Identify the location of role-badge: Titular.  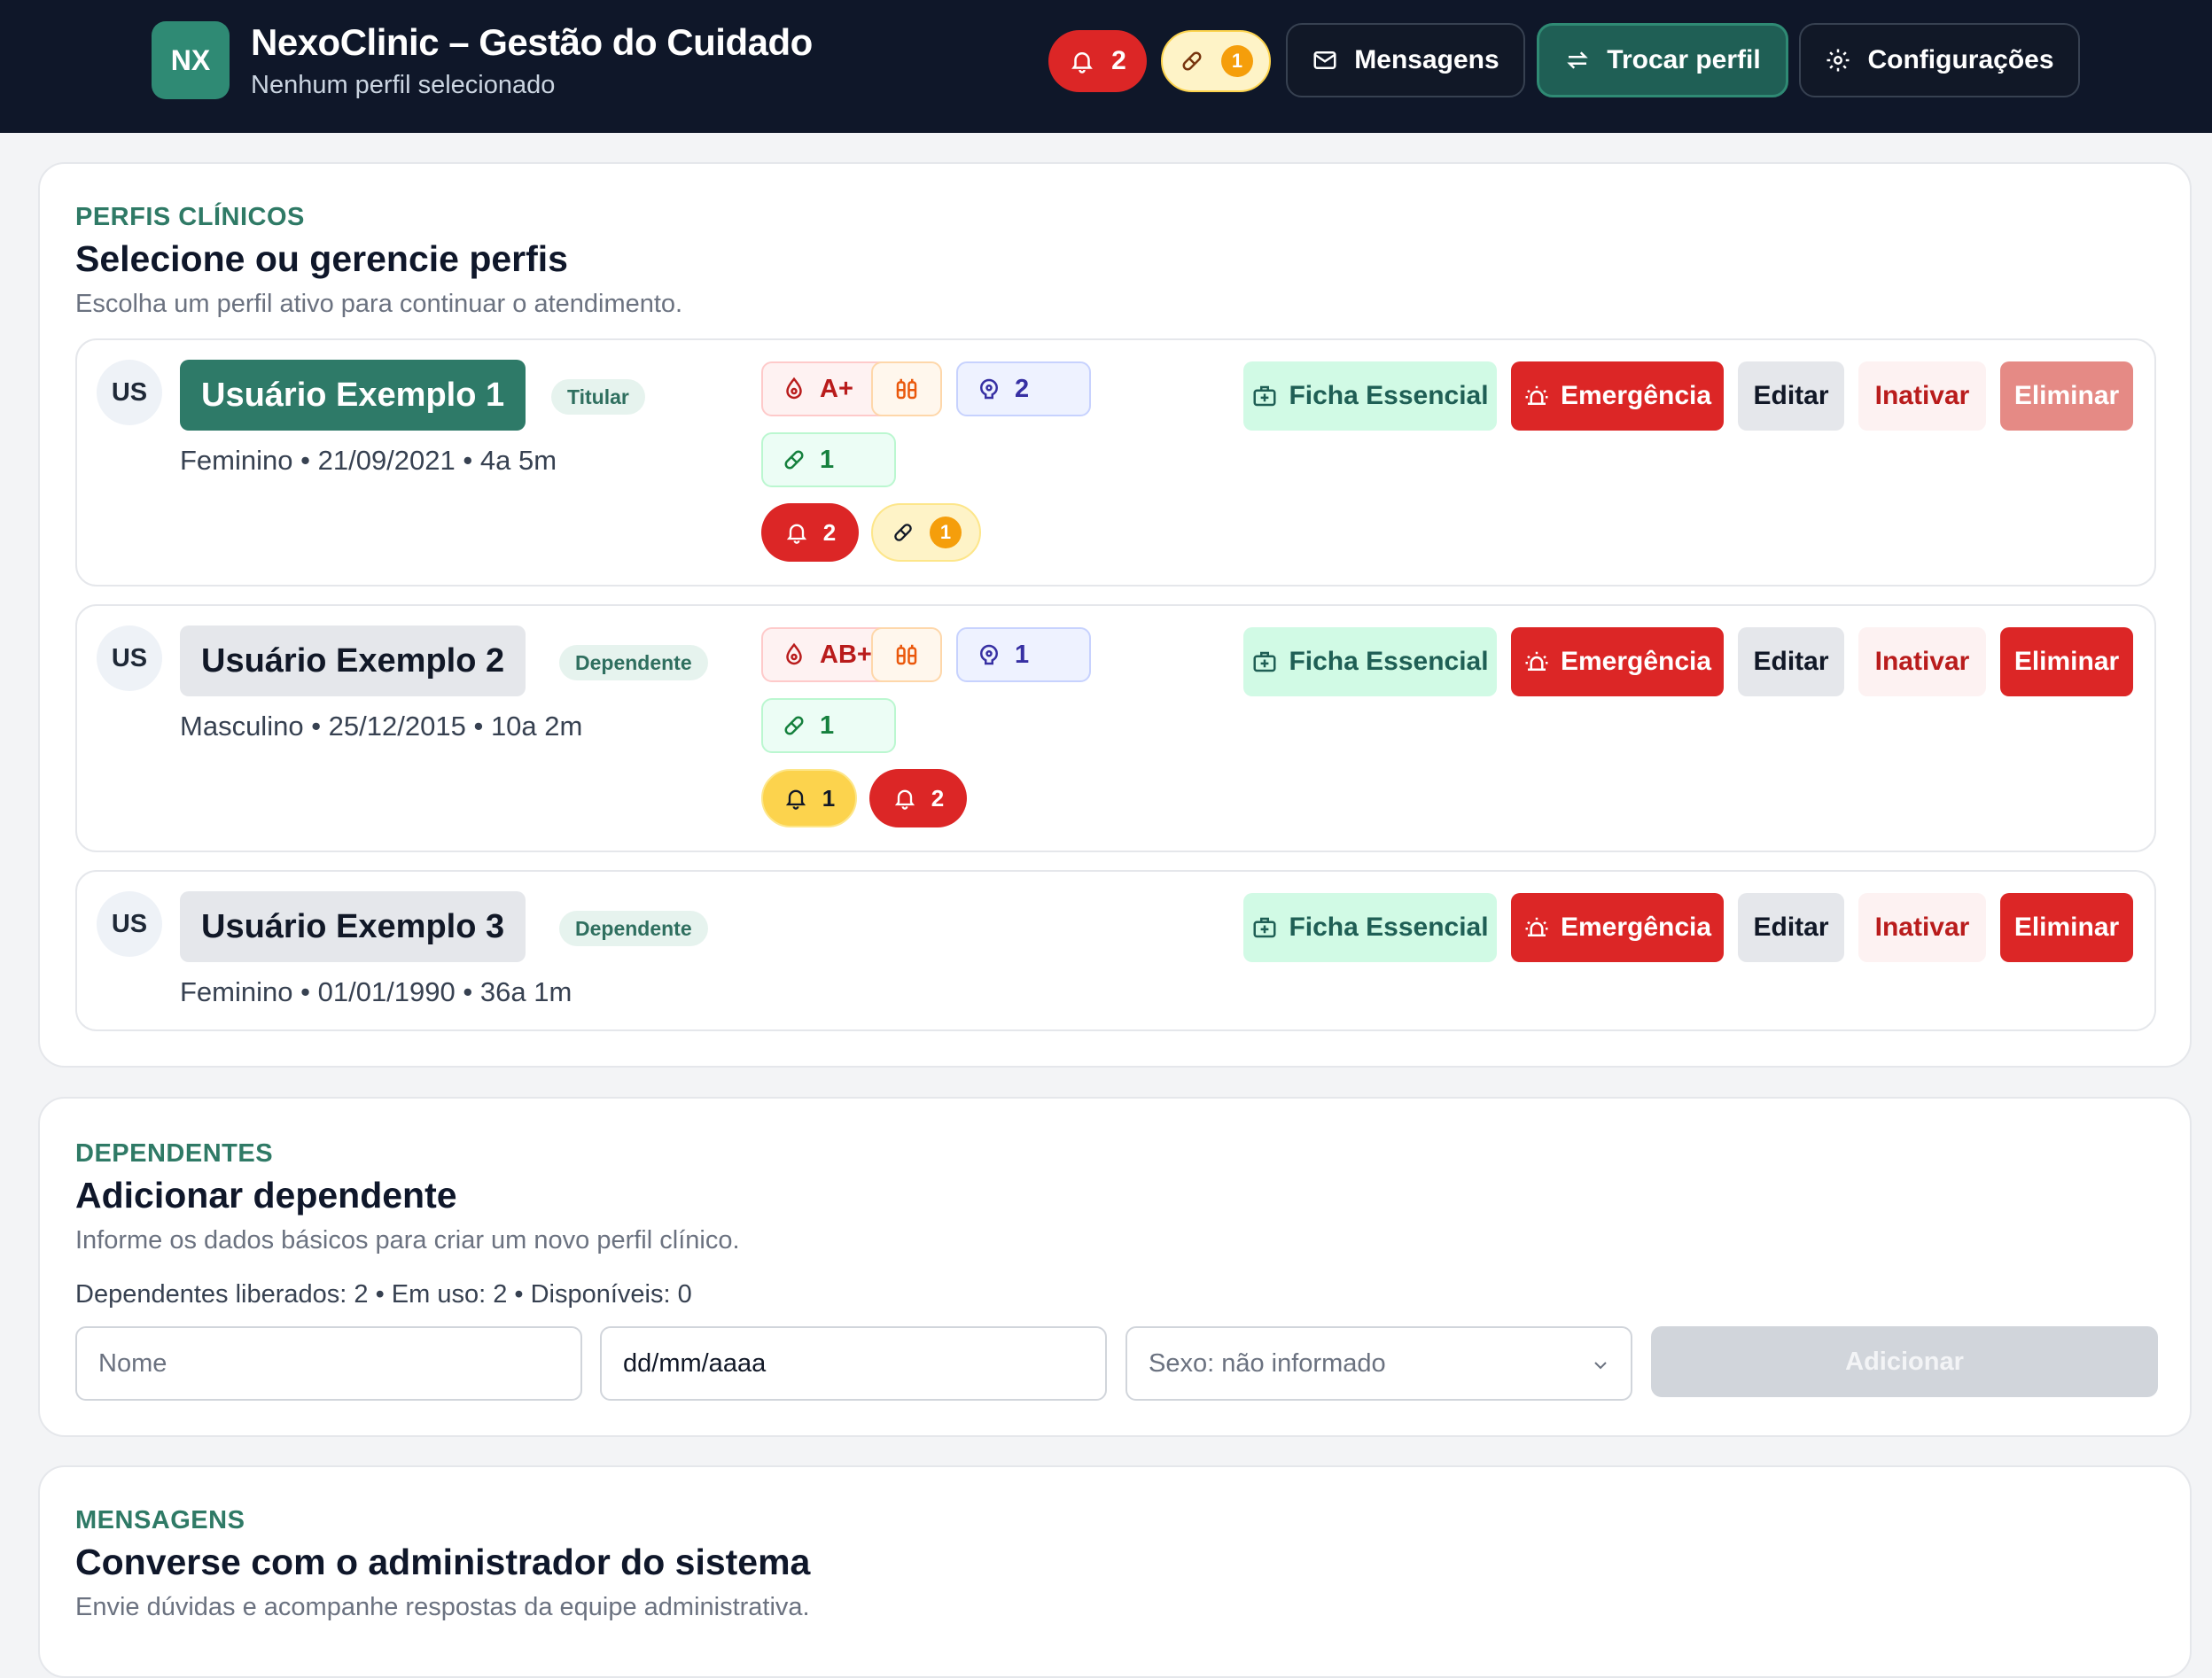
(598, 397).